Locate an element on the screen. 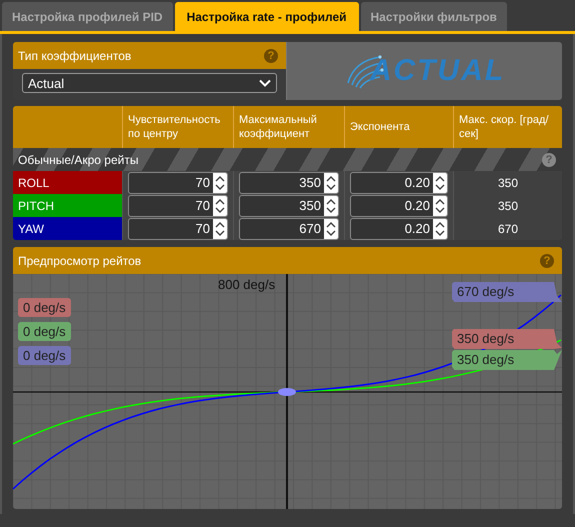 The image size is (575, 527). rates-type-dropdown: Actual is located at coordinates (149, 83).